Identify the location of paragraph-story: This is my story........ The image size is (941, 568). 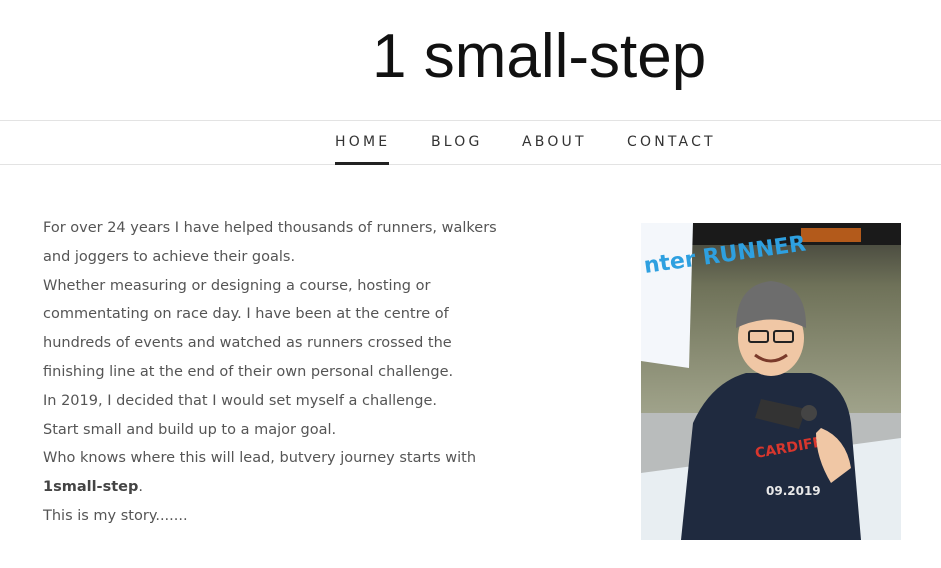
(115, 515).